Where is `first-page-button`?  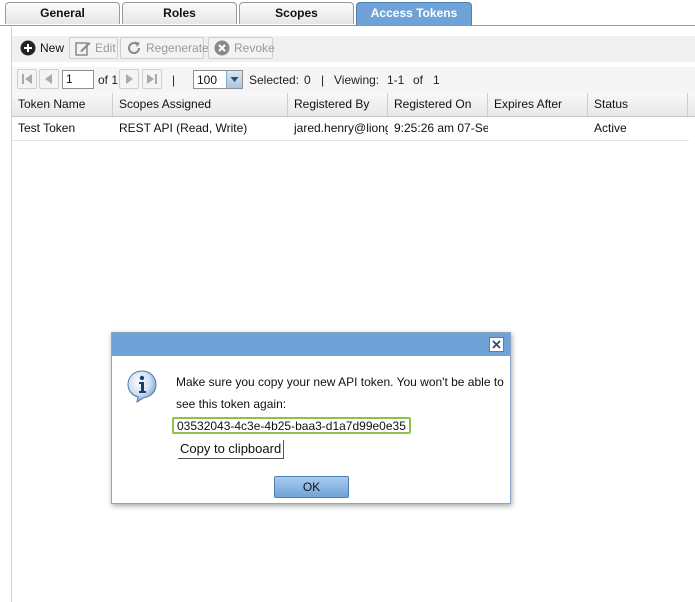
first-page-button is located at coordinates (27, 79).